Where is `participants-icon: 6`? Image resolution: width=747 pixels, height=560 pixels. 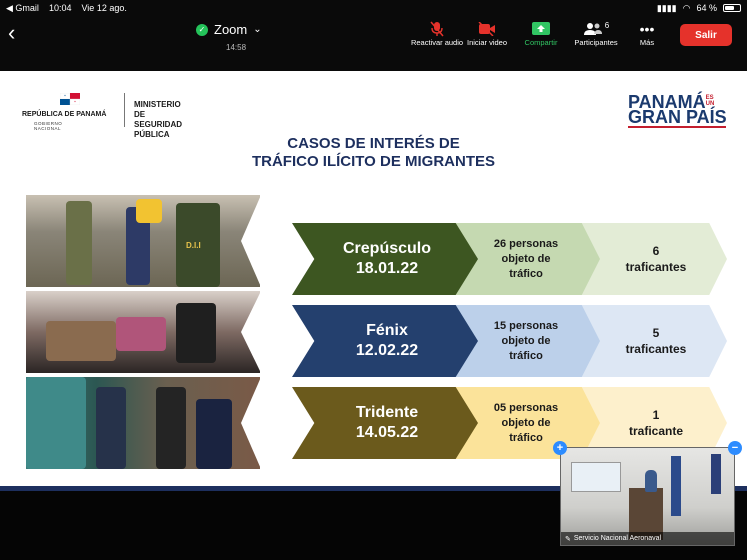
participants-icon: 6 is located at coordinates (596, 29).